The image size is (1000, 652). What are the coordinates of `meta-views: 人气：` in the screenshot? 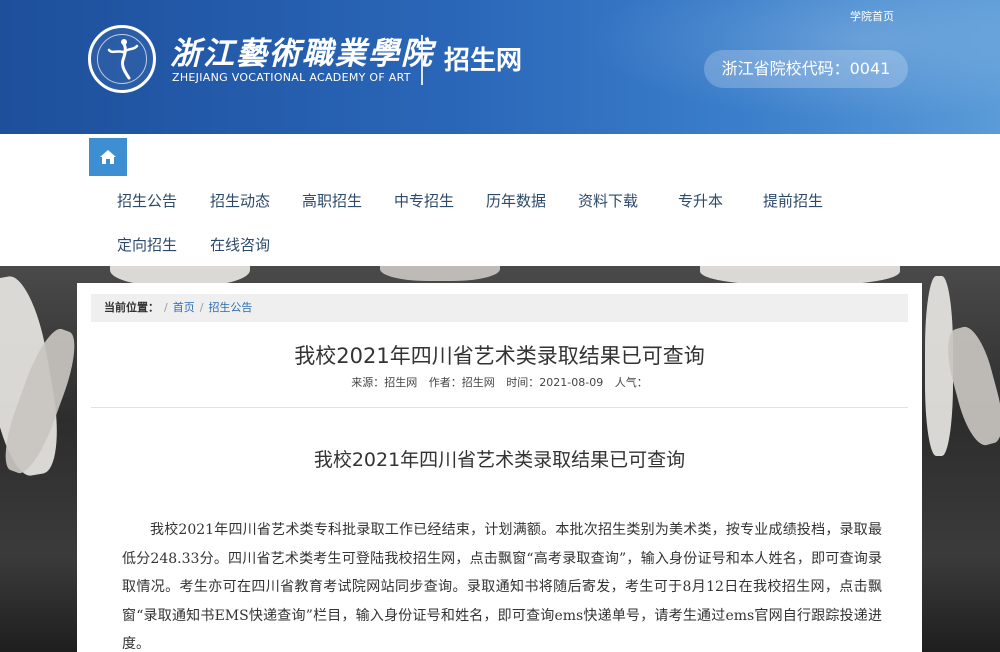 It's located at (631, 382).